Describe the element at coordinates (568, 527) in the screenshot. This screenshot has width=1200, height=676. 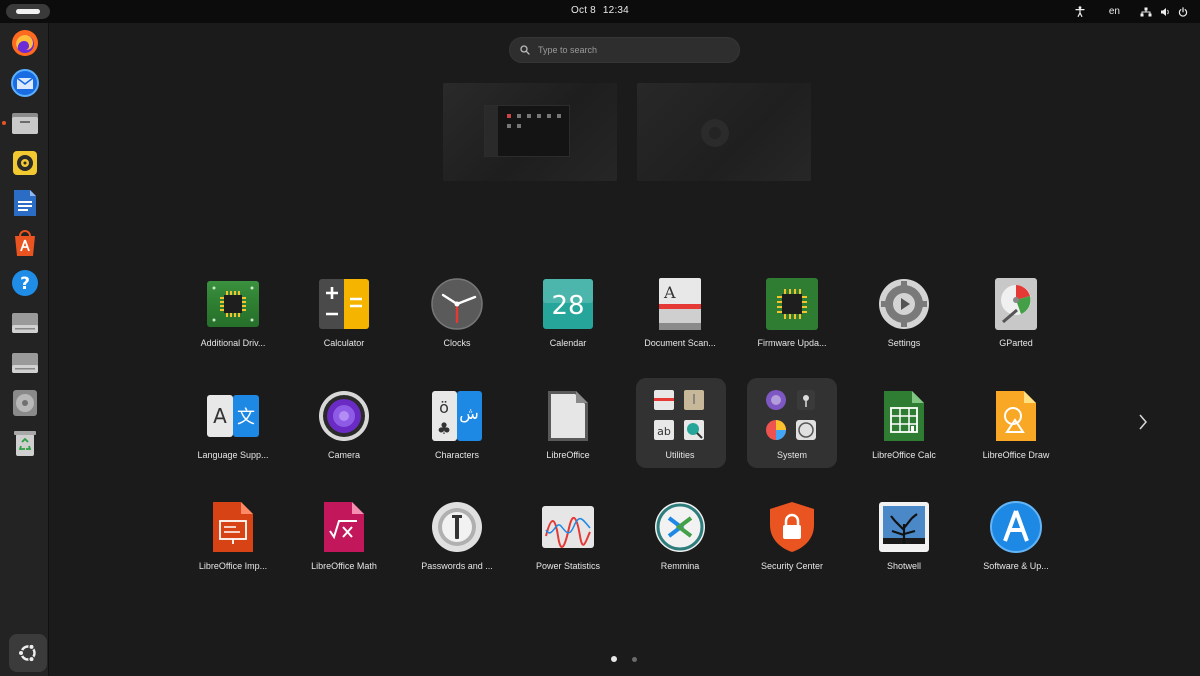
I see `power-statistics-icon` at that location.